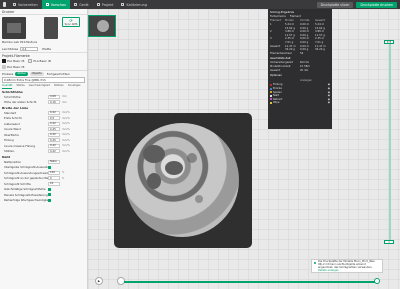  I want to click on printer-block: Bambu Lab P1S, so click(14, 30).